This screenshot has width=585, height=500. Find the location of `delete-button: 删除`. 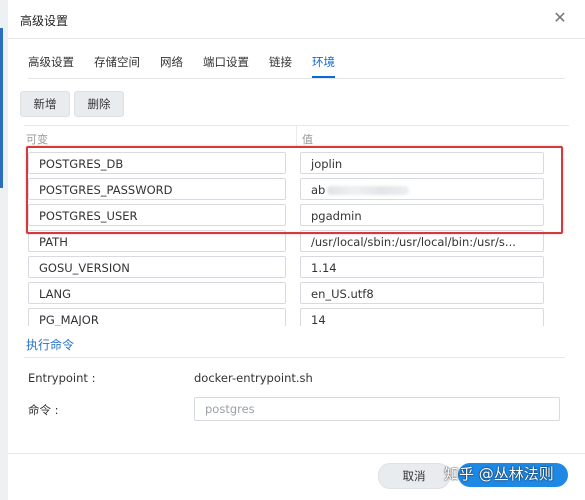

delete-button: 删除 is located at coordinates (99, 104).